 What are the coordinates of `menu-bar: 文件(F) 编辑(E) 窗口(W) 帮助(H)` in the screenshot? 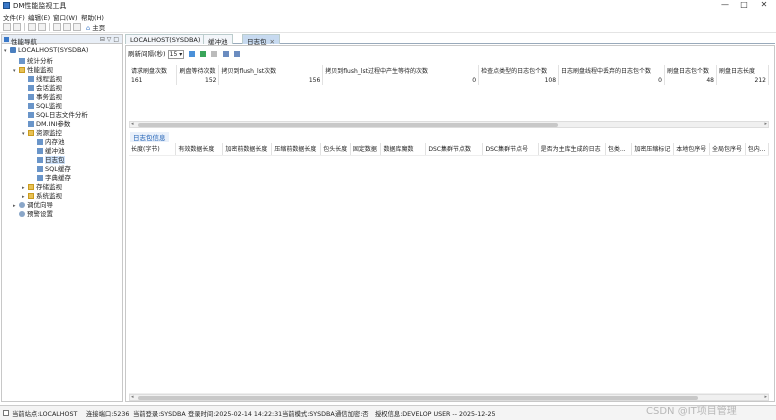 It's located at (388, 16).